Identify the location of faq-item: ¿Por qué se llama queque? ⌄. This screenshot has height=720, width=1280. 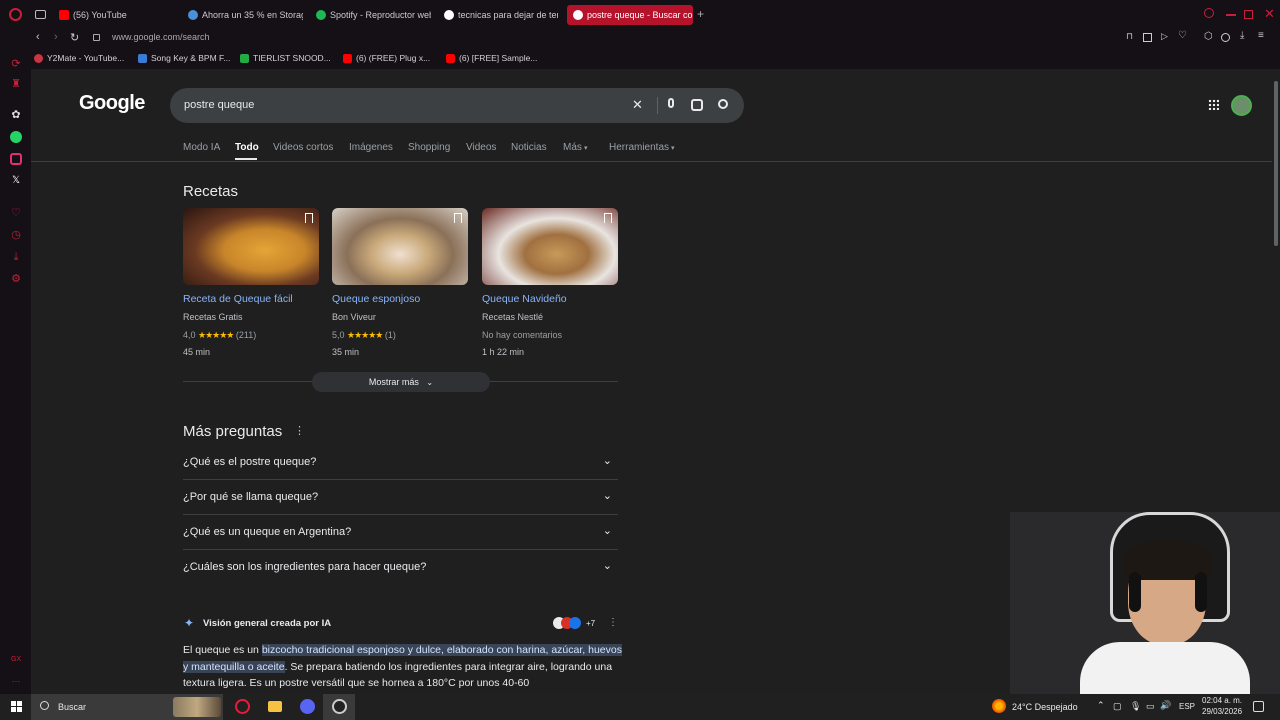
(400, 497).